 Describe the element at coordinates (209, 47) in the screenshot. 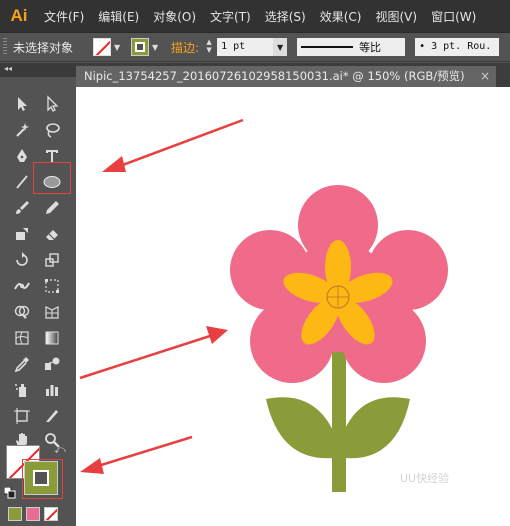

I see `stroke-weight-stepper: ▲ ▼` at that location.